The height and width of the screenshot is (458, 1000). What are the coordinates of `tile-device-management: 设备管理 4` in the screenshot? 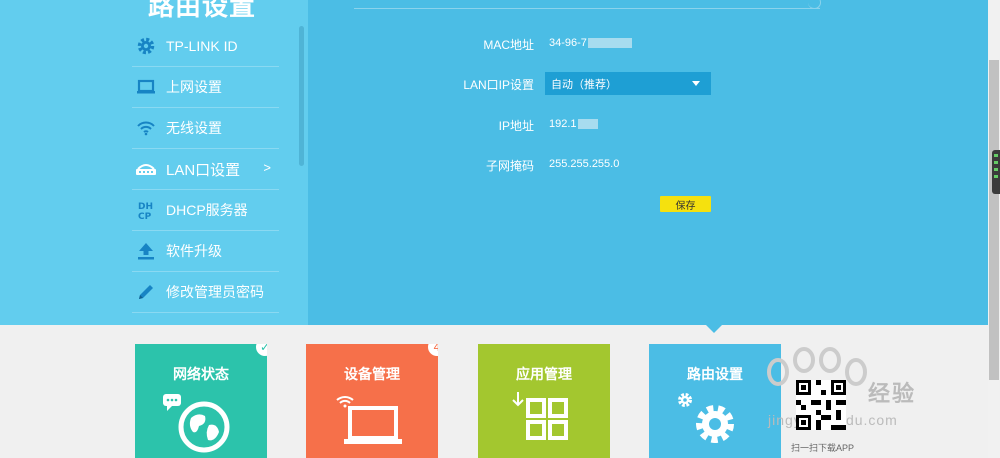 It's located at (372, 401).